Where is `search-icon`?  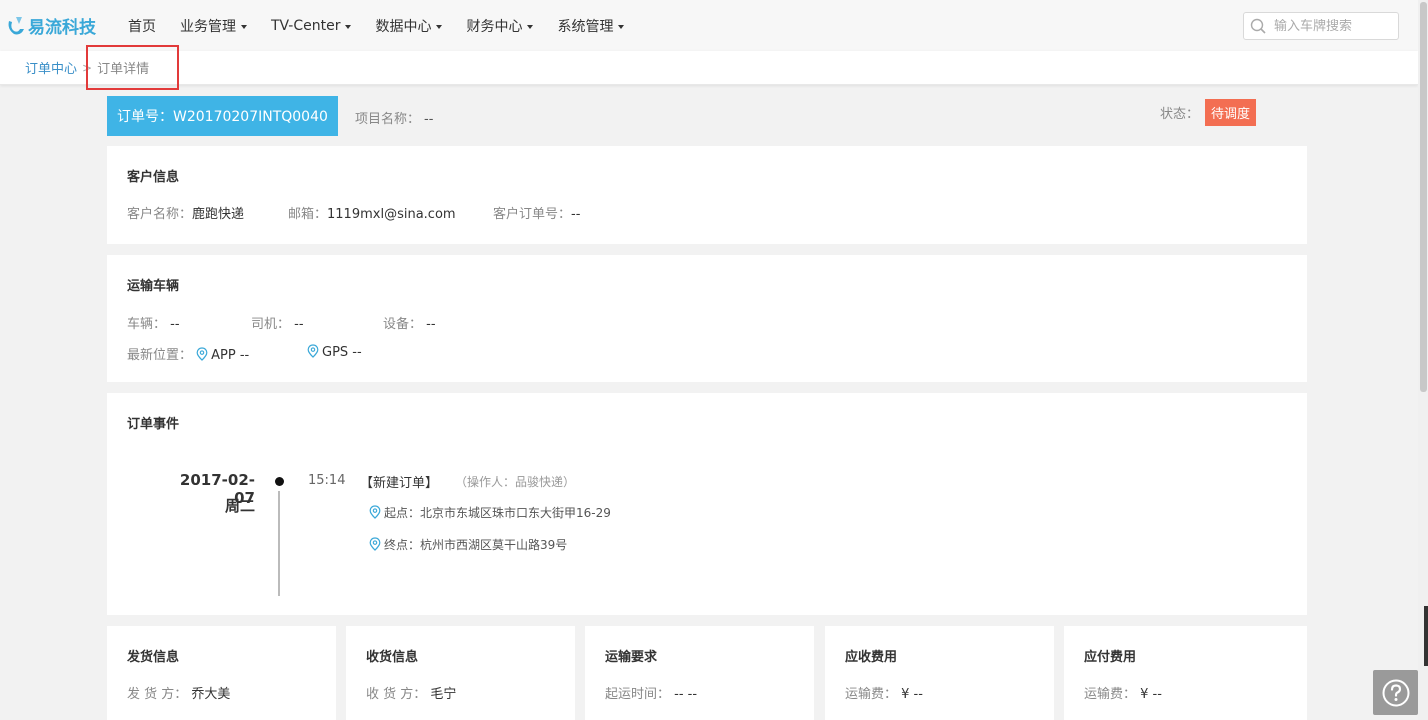
search-icon is located at coordinates (1258, 26).